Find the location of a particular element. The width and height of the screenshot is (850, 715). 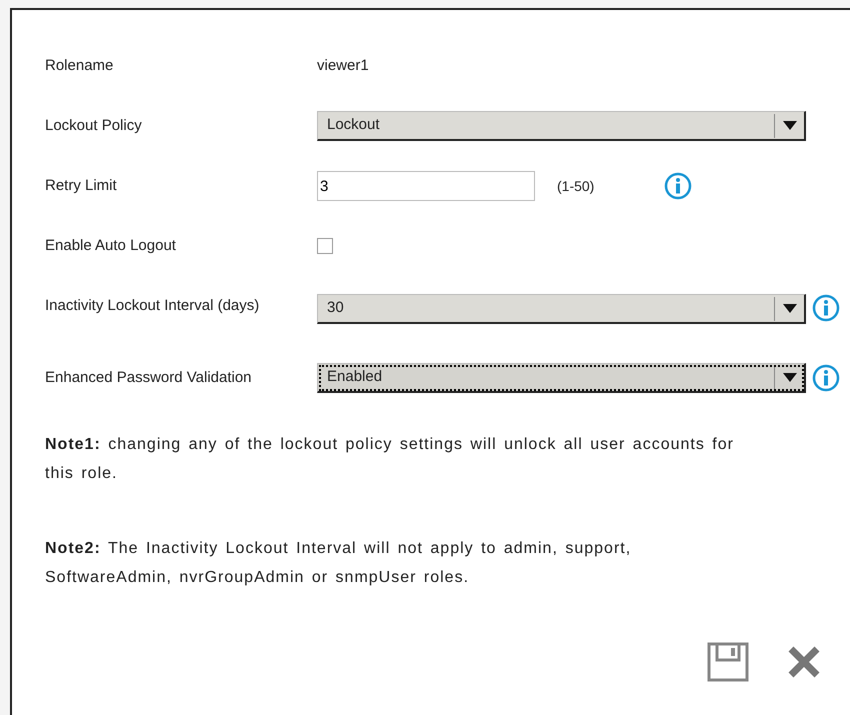

checkbox is located at coordinates (325, 246).